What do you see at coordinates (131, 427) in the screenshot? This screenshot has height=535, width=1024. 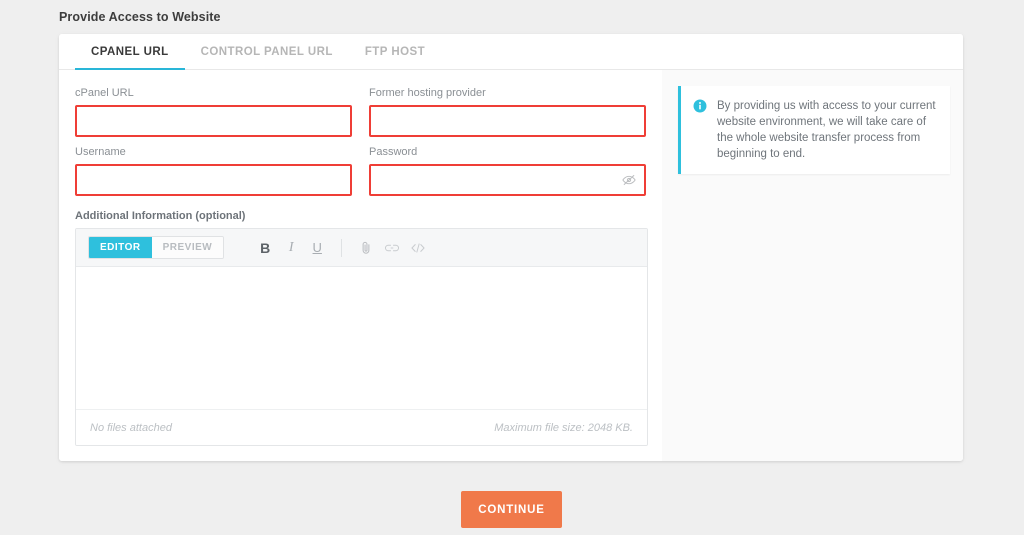 I see `attachments-status: No files attached` at bounding box center [131, 427].